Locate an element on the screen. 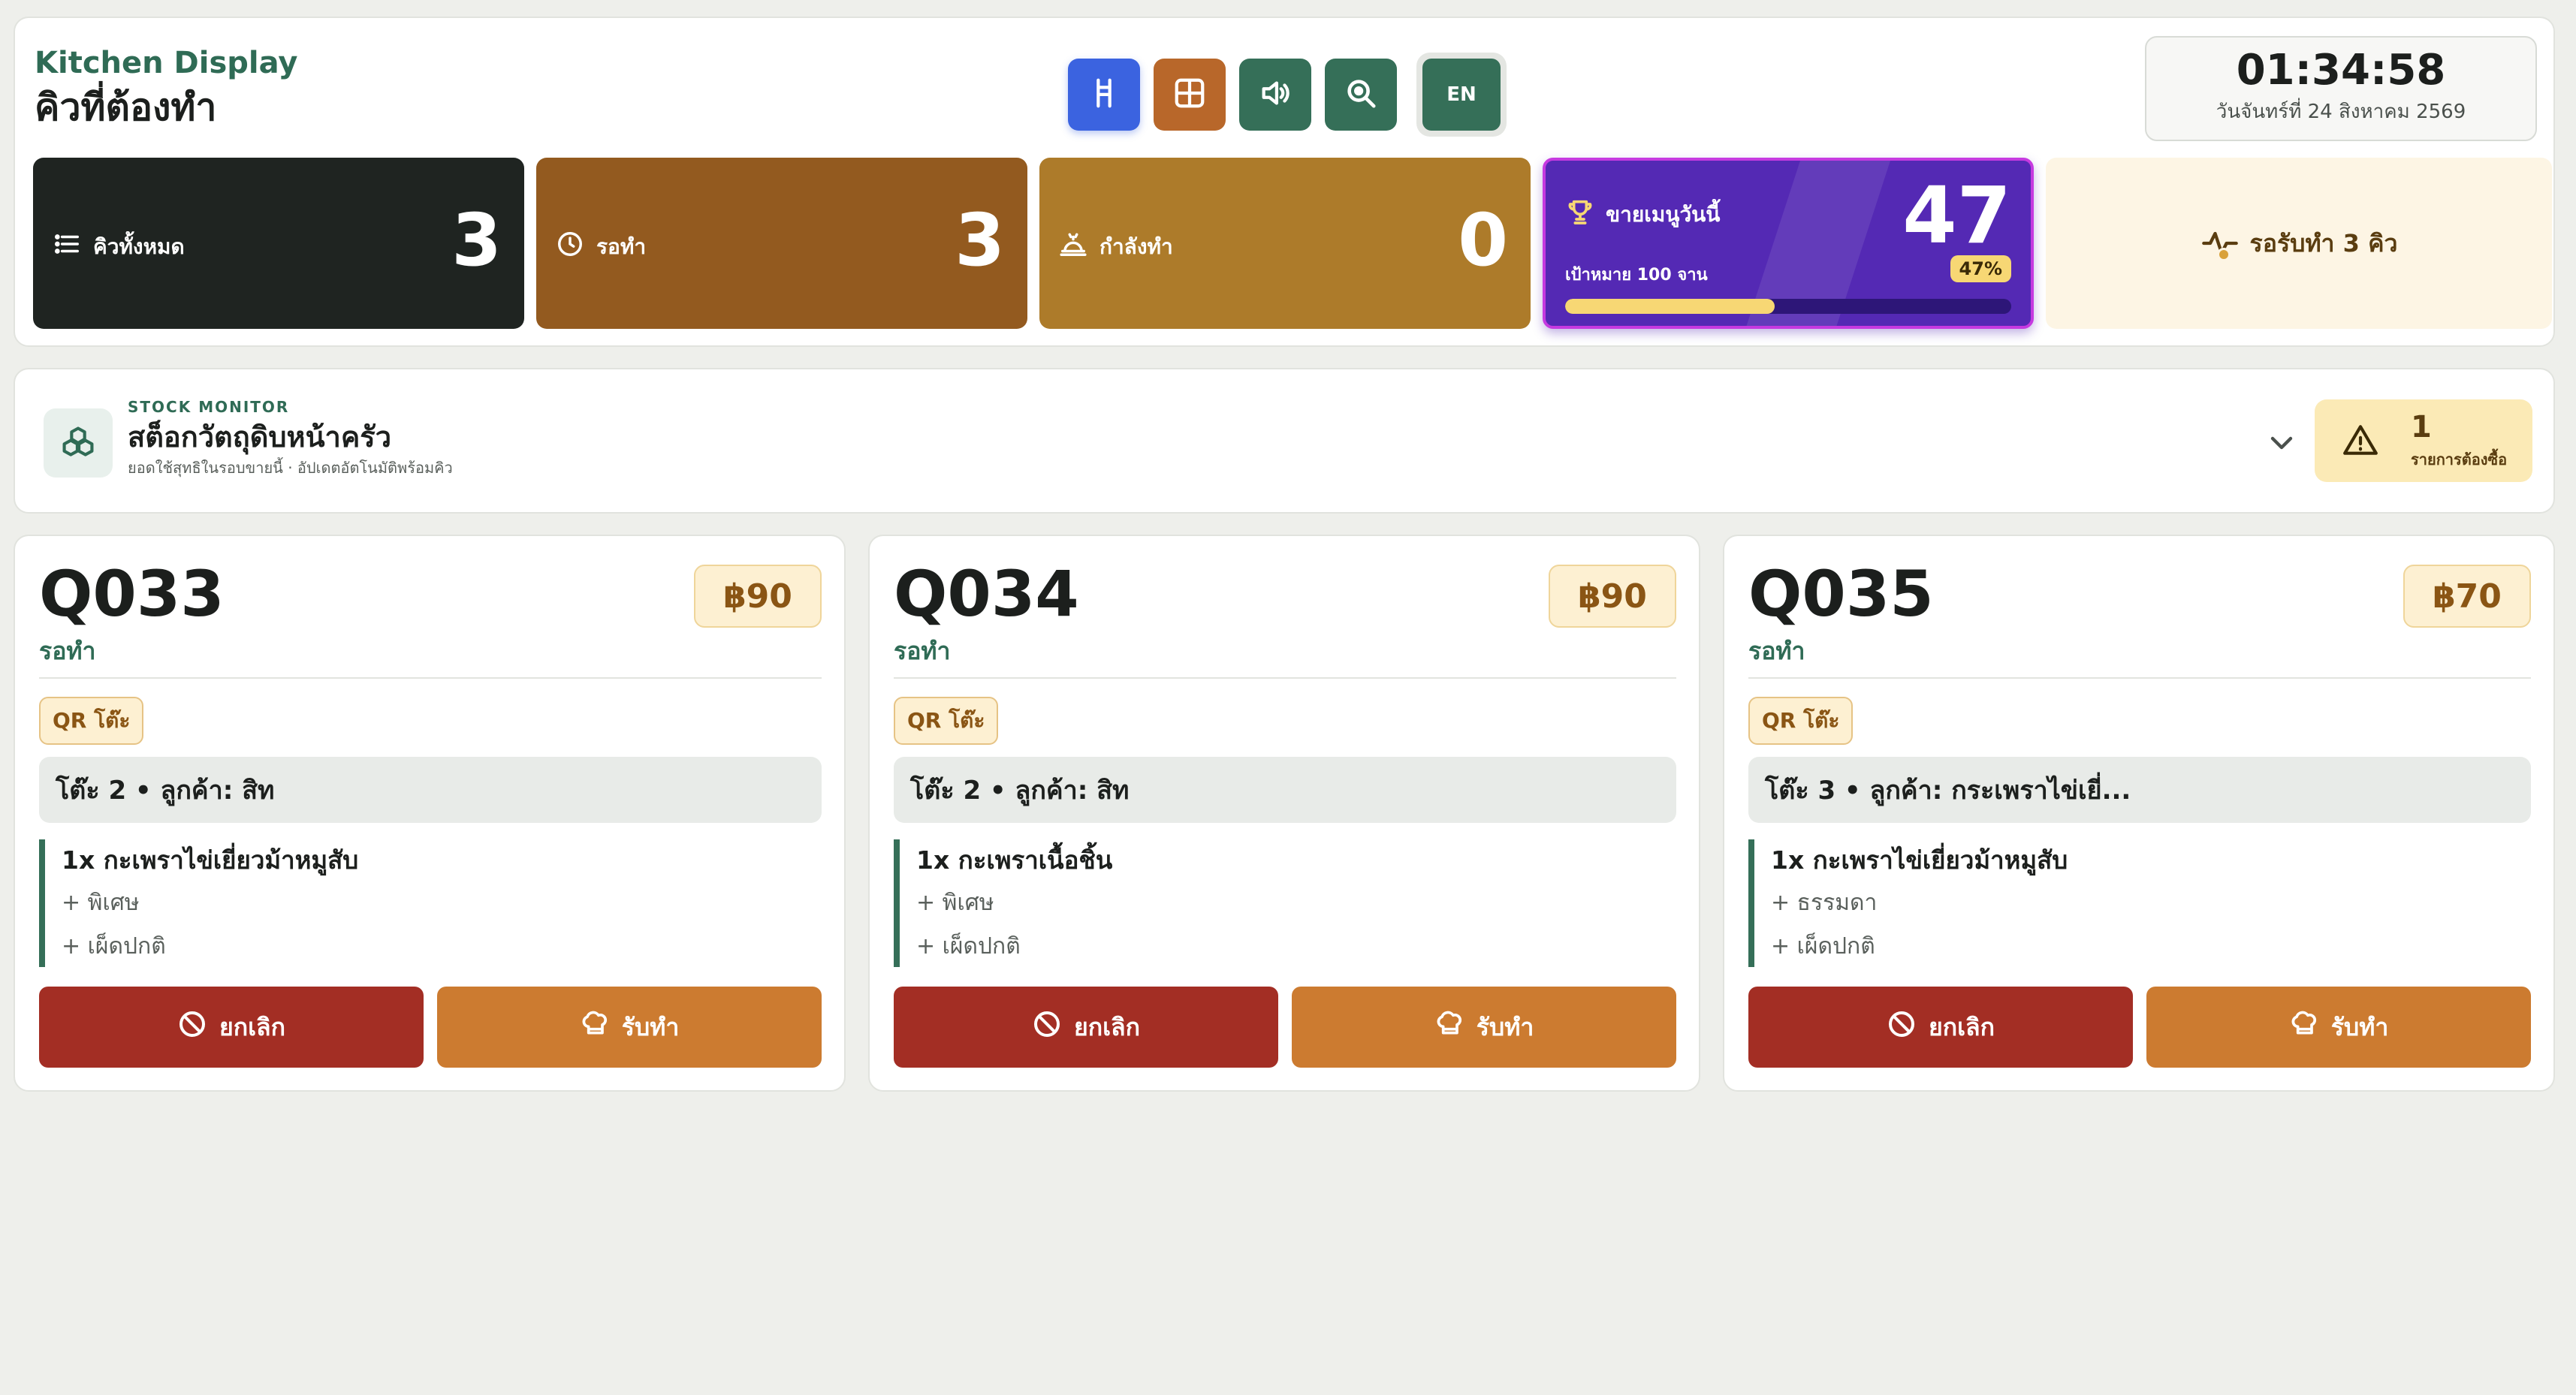 Image resolution: width=2576 pixels, height=1395 pixels. grid-icon is located at coordinates (1189, 94).